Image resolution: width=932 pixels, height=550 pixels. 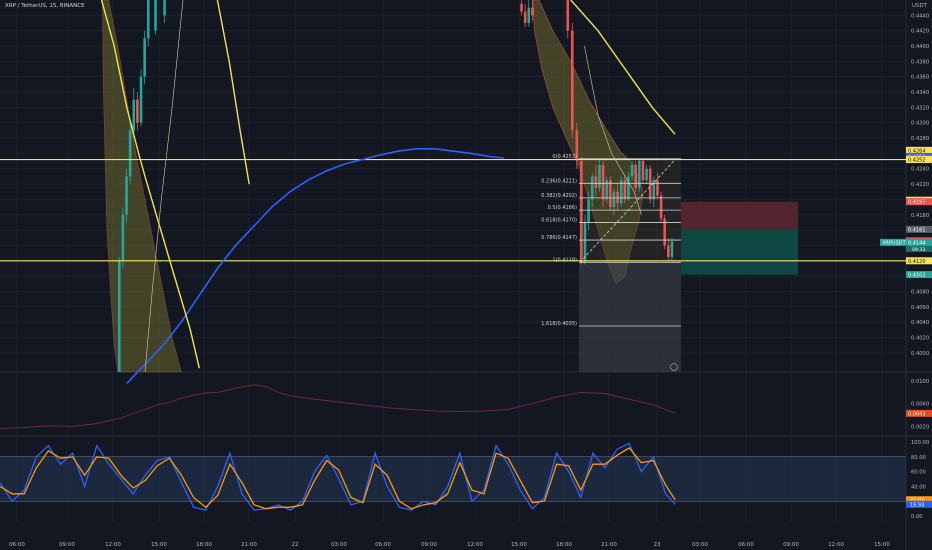 I want to click on price-badge-text: 0.4161, so click(x=917, y=230).